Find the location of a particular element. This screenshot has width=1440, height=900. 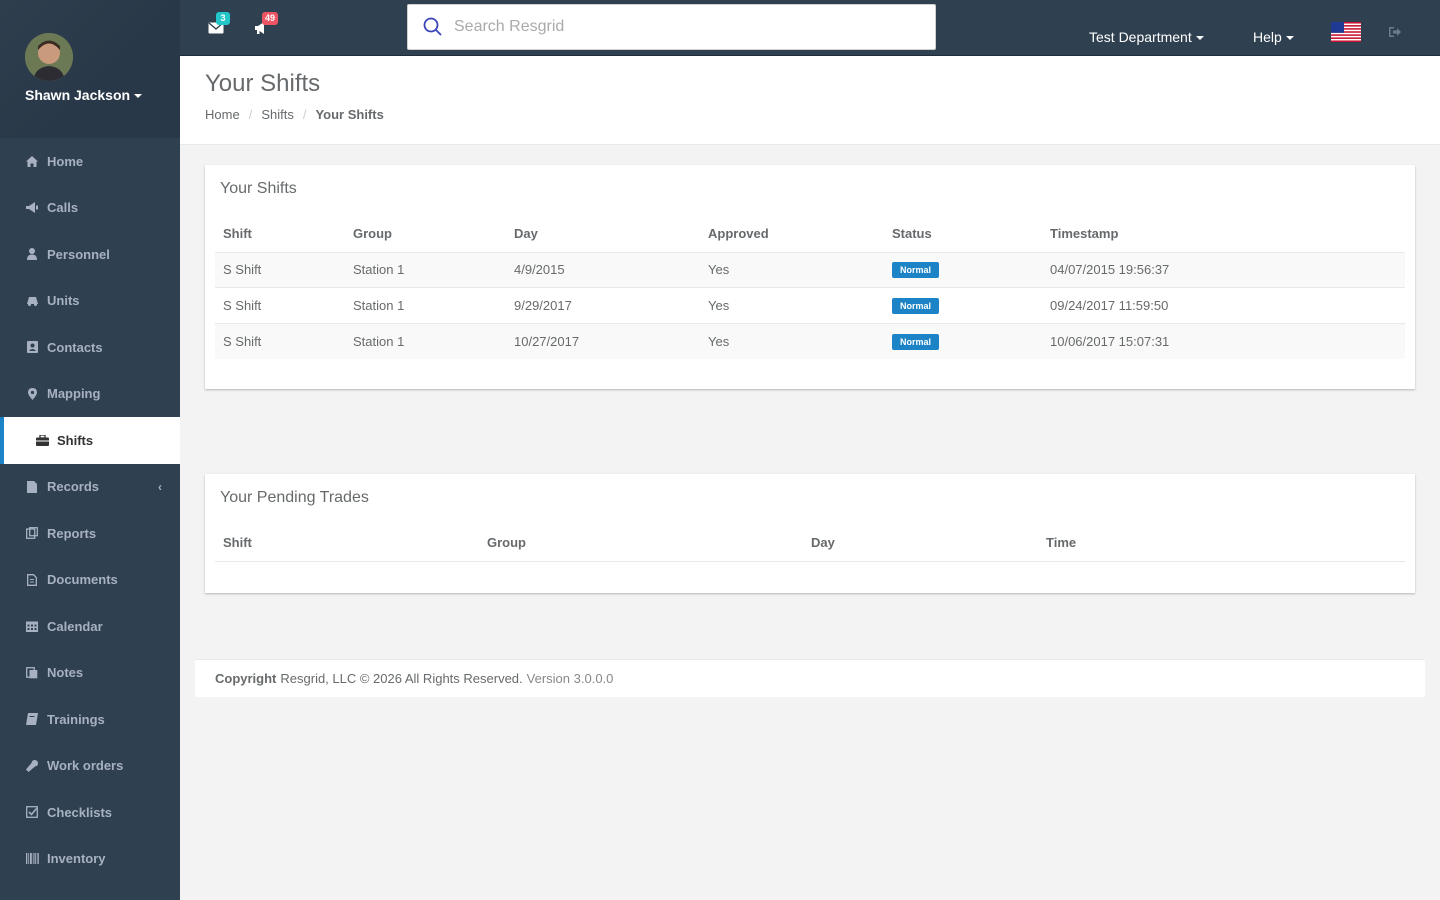

copyright-label: Copyright is located at coordinates (246, 678).